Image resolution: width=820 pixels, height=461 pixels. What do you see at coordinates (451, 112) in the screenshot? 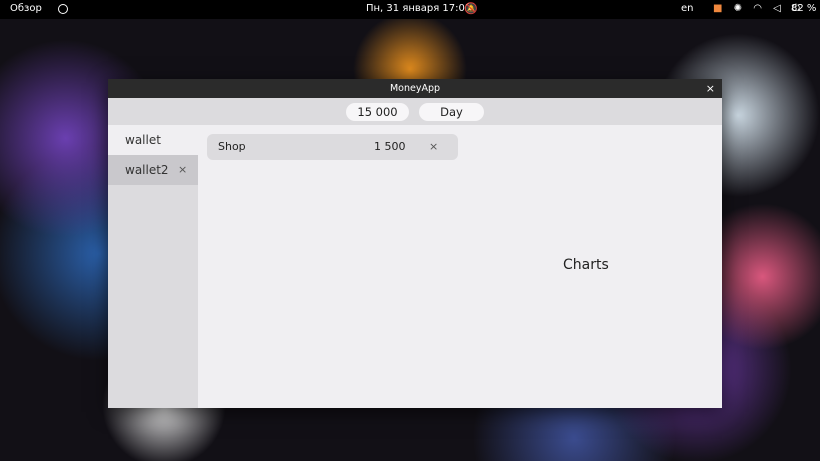
I see `period-selector: Day` at bounding box center [451, 112].